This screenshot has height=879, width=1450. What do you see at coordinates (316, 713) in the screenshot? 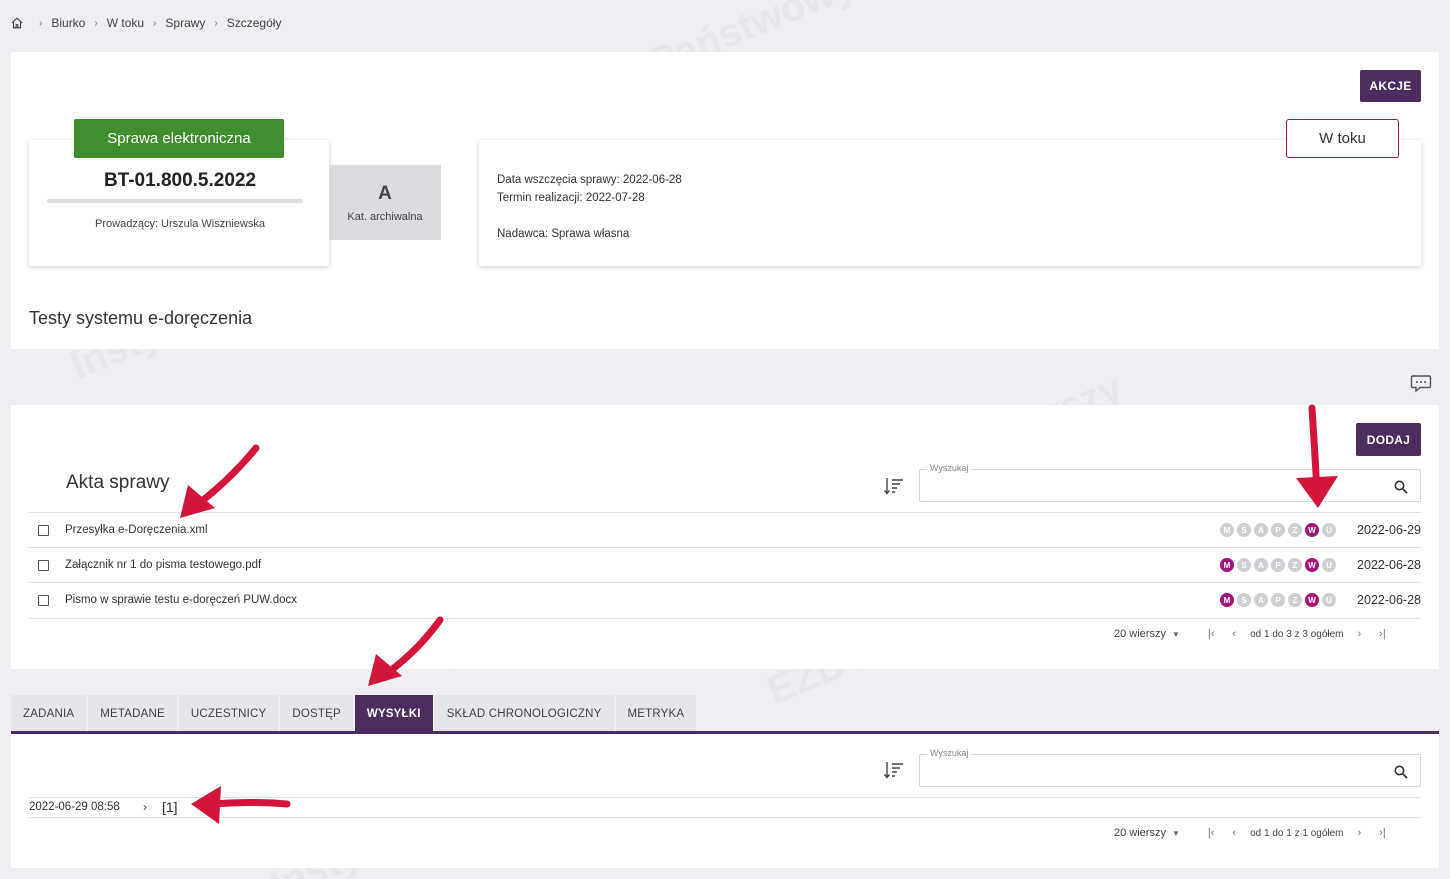
I see `tab-dostęp: DOSTĘP` at bounding box center [316, 713].